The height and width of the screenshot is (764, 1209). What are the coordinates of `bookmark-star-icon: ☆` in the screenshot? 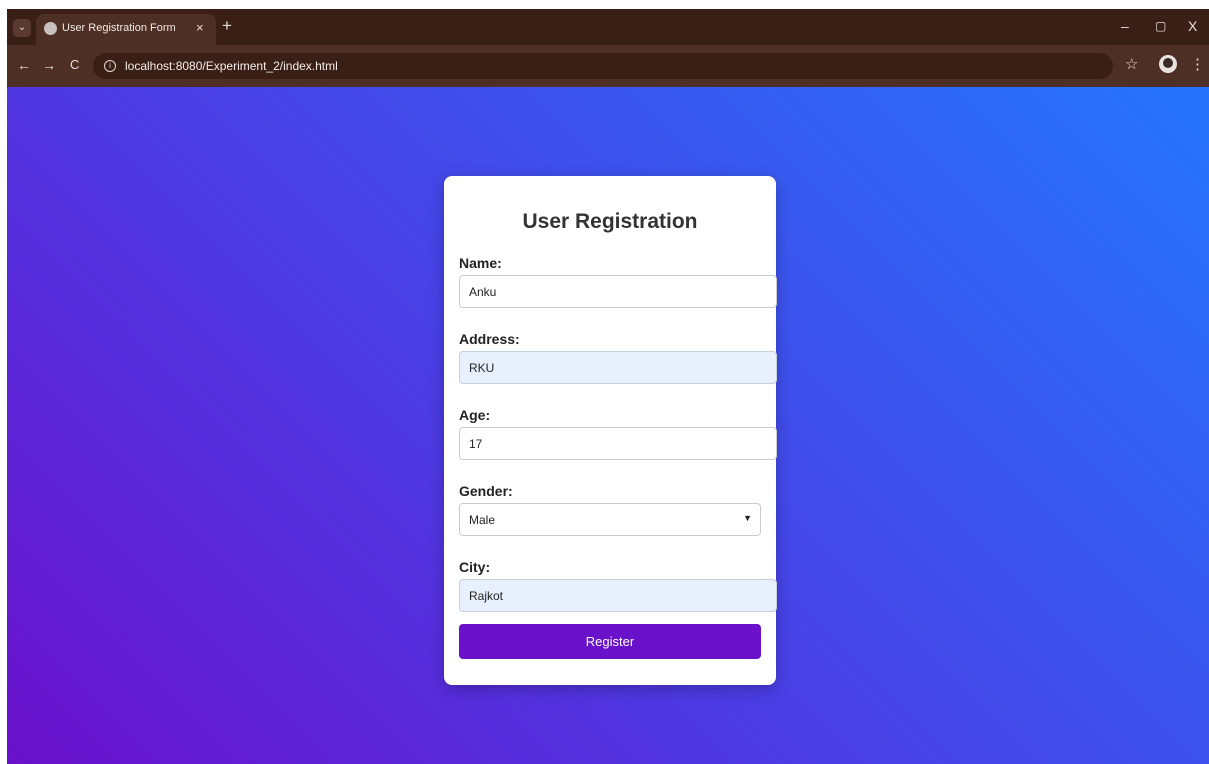 It's located at (1131, 64).